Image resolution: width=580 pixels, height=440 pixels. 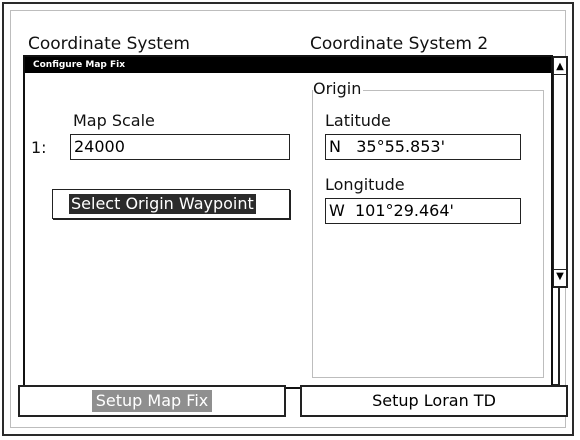 I want to click on setup-map-fix-label: Setup Map Fix, so click(x=152, y=401).